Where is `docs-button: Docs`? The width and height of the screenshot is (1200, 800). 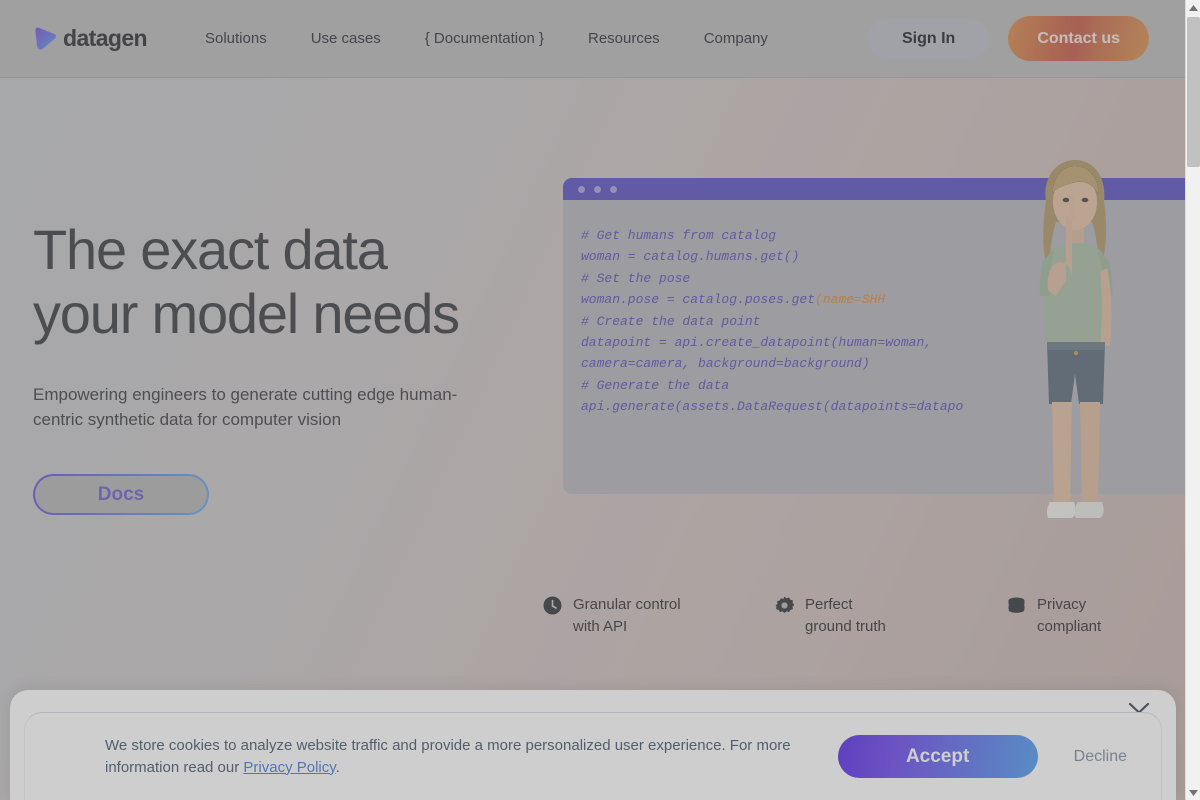 docs-button: Docs is located at coordinates (121, 494).